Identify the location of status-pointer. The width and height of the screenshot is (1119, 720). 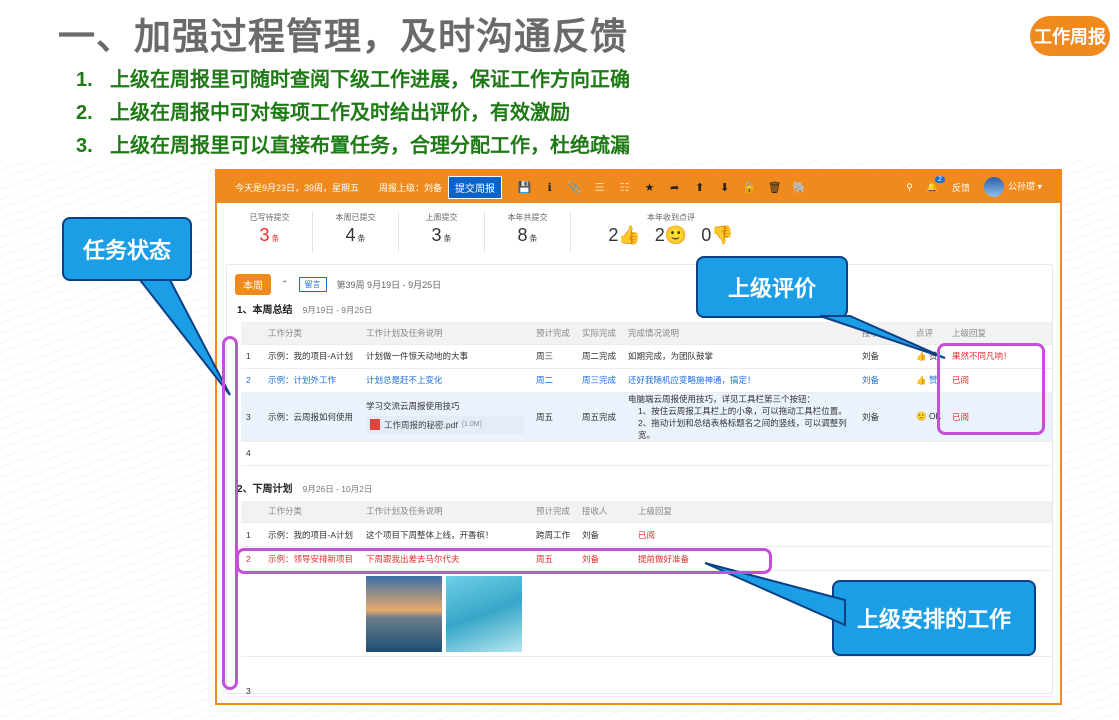
(184, 337).